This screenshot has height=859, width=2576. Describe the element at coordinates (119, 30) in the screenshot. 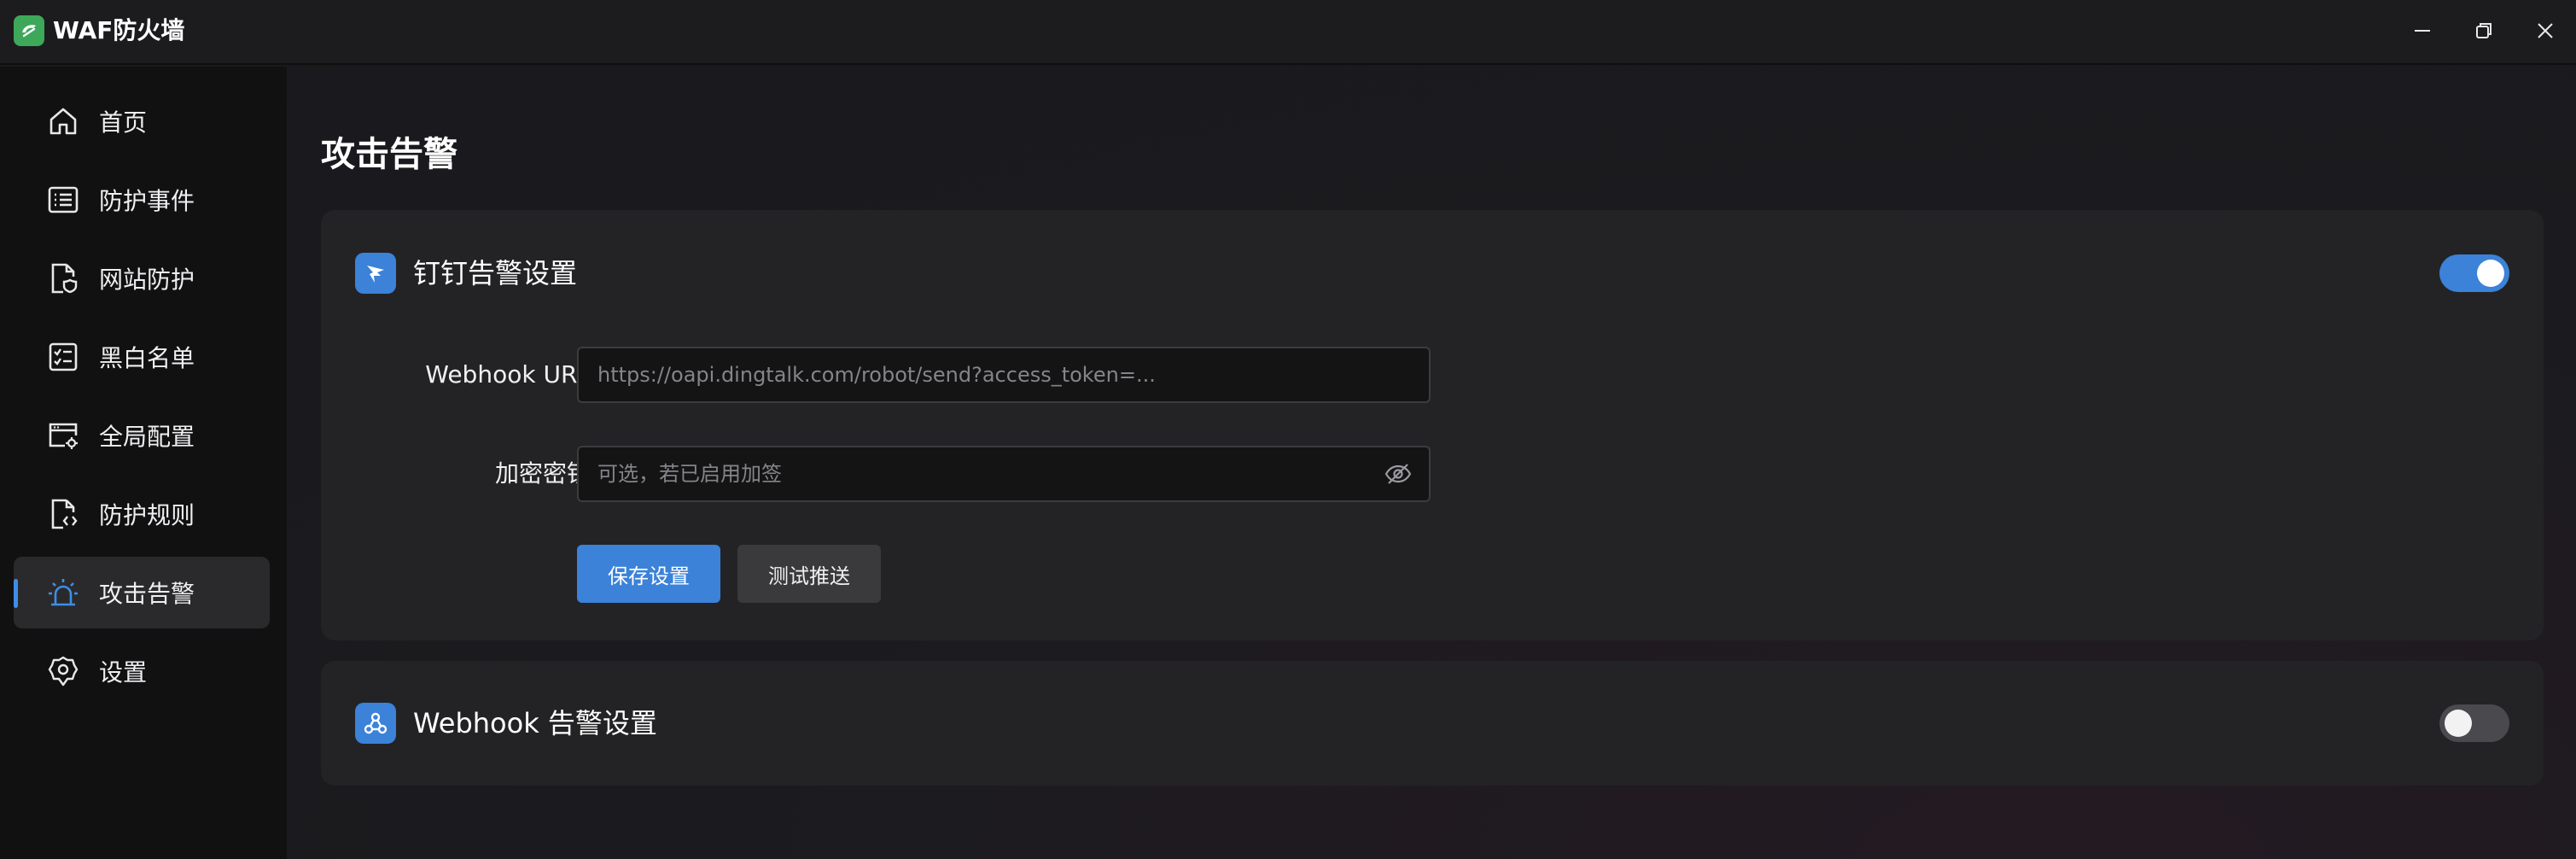

I see `app-title: WAF防火墙` at that location.